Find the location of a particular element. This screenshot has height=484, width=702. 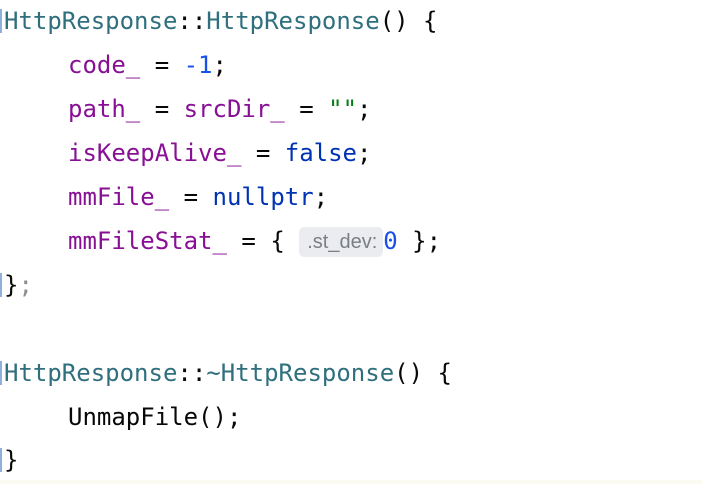

code-line-code-init: code_ = -1; is located at coordinates (113, 65).